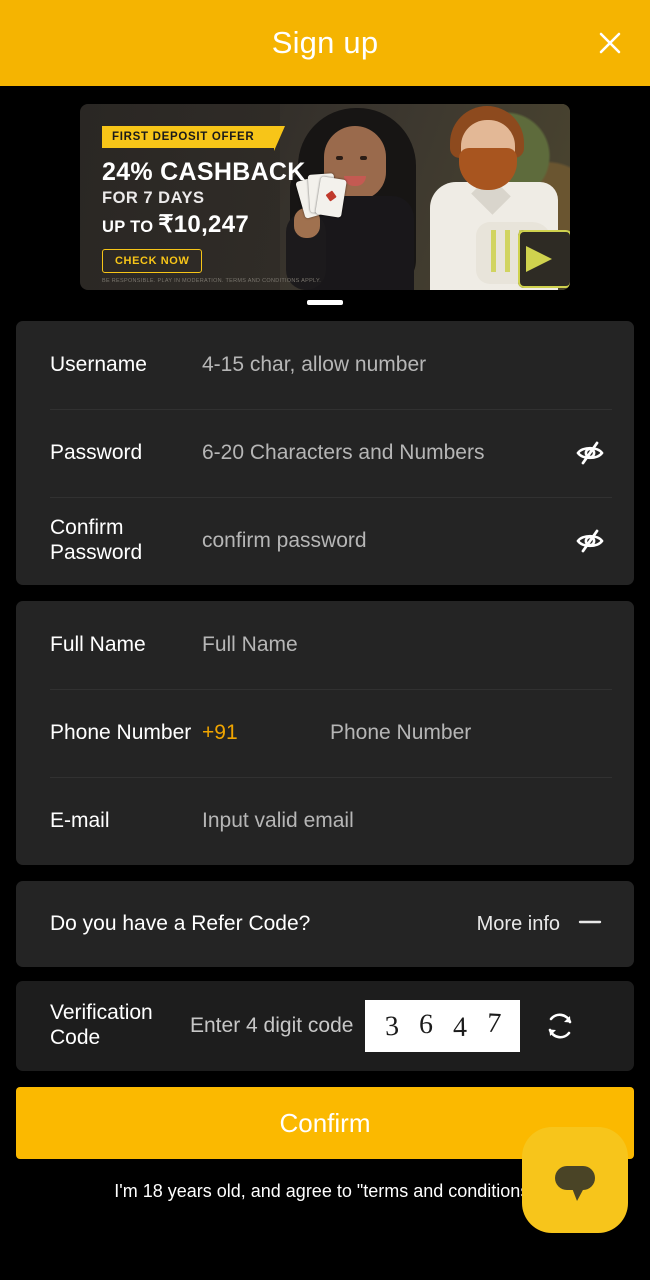  I want to click on banner-subline: FOR 7 DAYS, so click(153, 198).